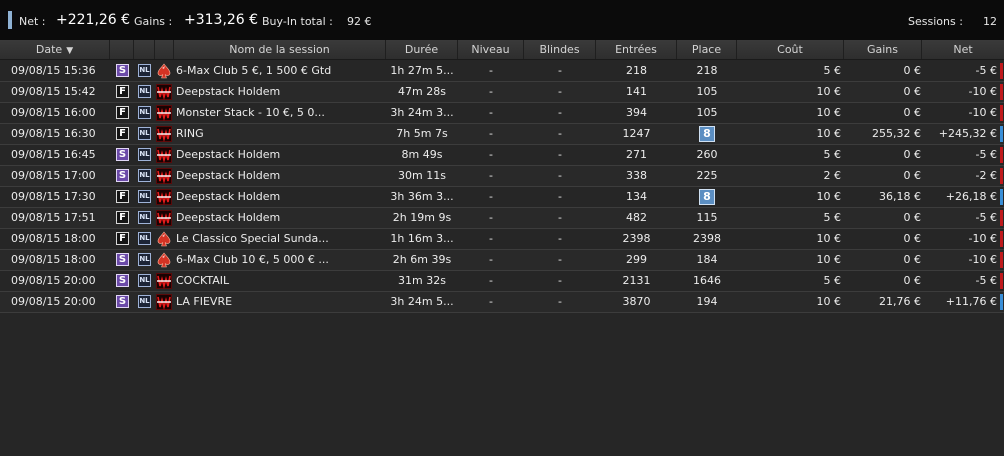  I want to click on gains-cell: 255,32 €, so click(896, 133).